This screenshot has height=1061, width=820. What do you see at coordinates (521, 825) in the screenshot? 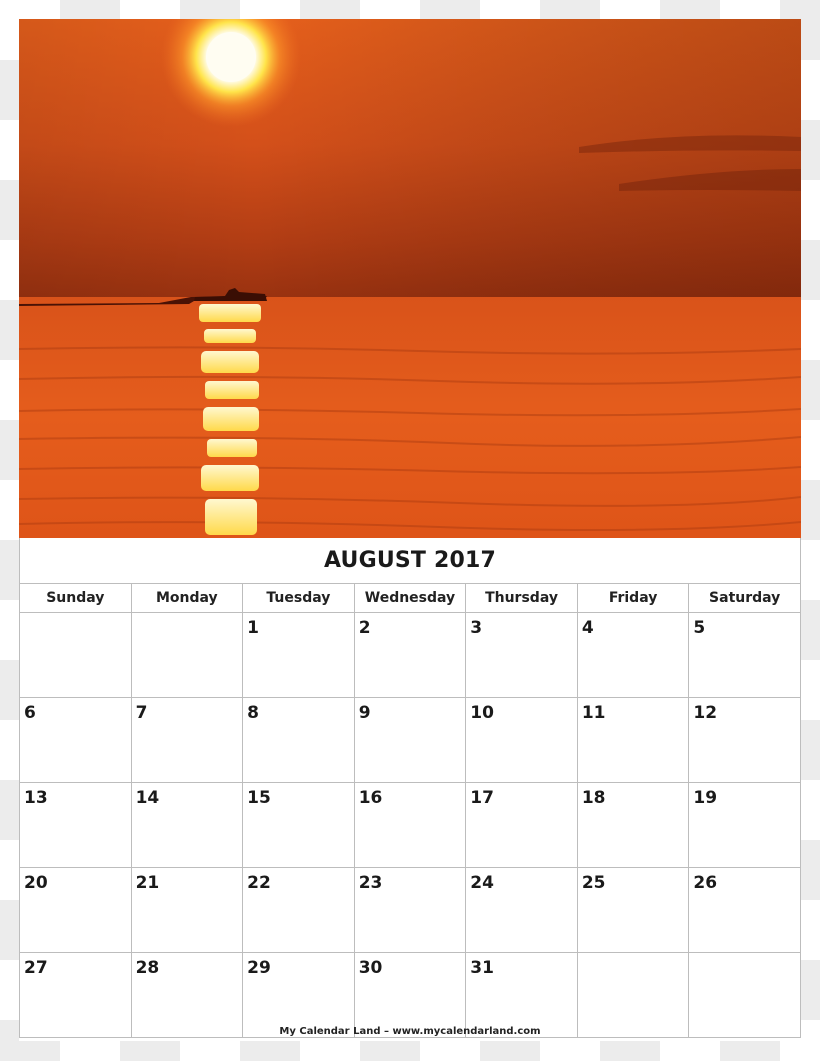
I see `day-cell: 17` at bounding box center [521, 825].